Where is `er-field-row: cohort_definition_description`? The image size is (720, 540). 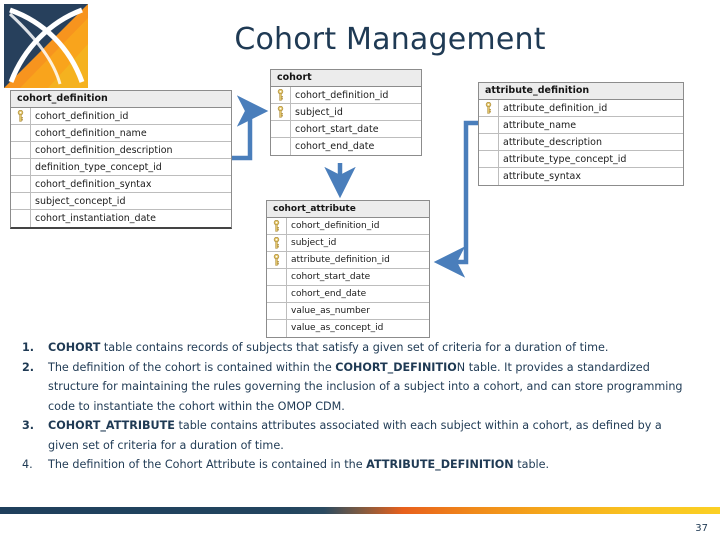 er-field-row: cohort_definition_description is located at coordinates (121, 150).